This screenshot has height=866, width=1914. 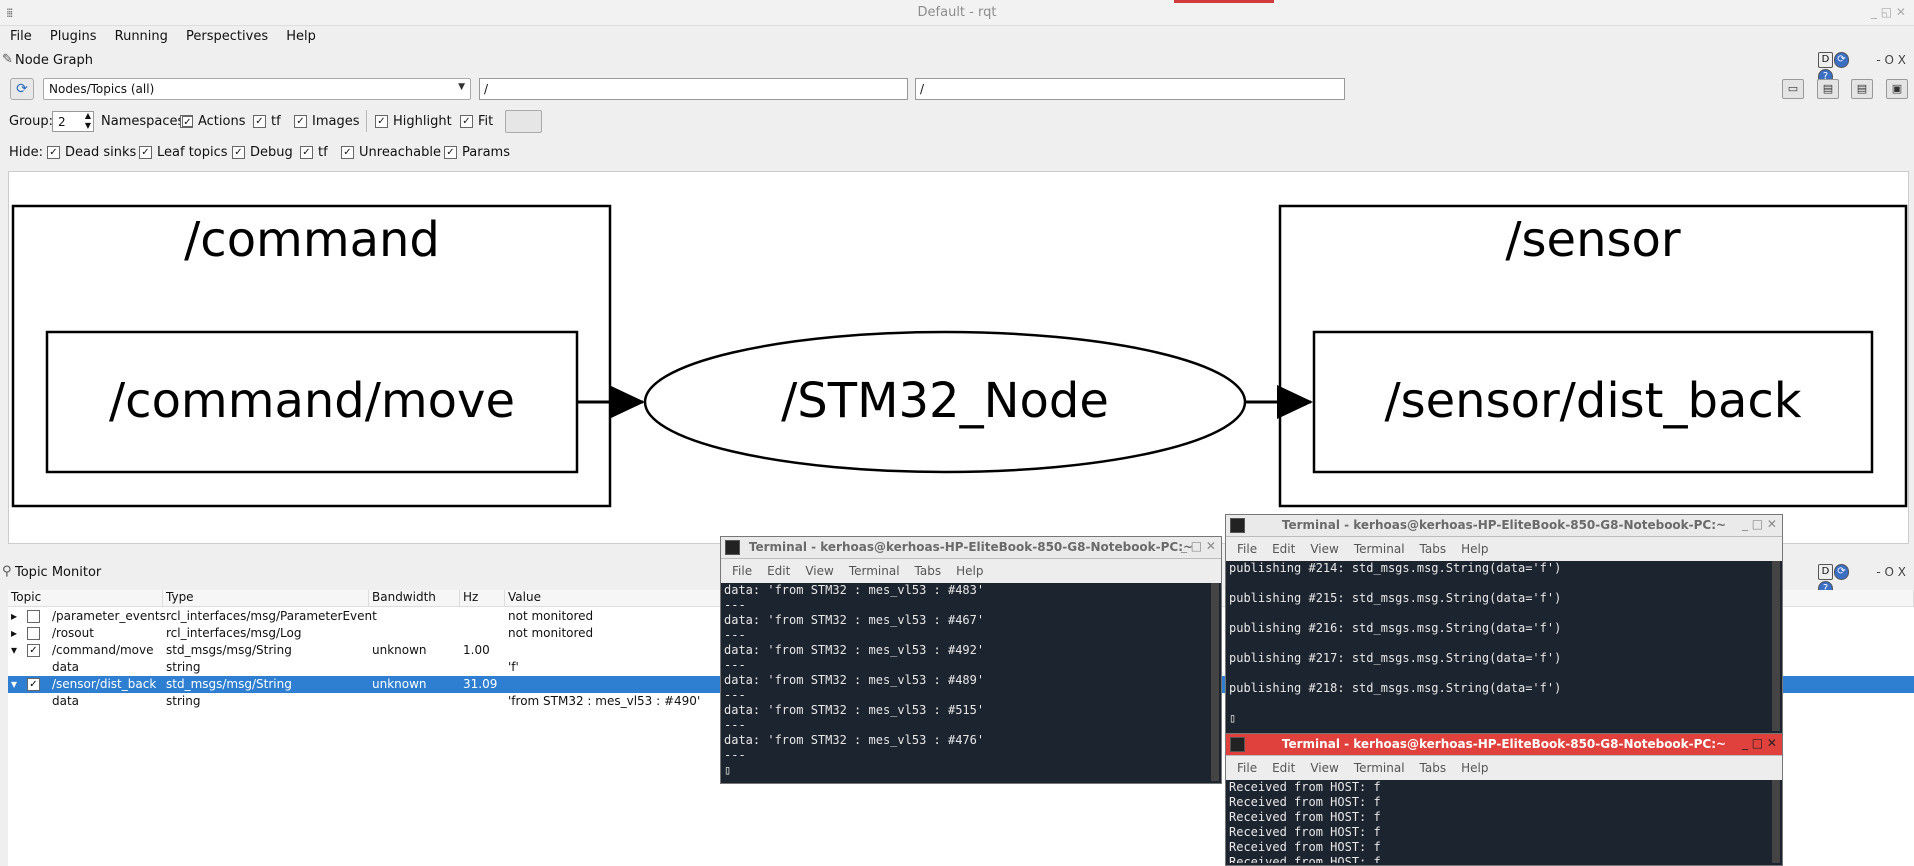 What do you see at coordinates (1891, 60) in the screenshot?
I see `node-graph-dock-controls: - O X` at bounding box center [1891, 60].